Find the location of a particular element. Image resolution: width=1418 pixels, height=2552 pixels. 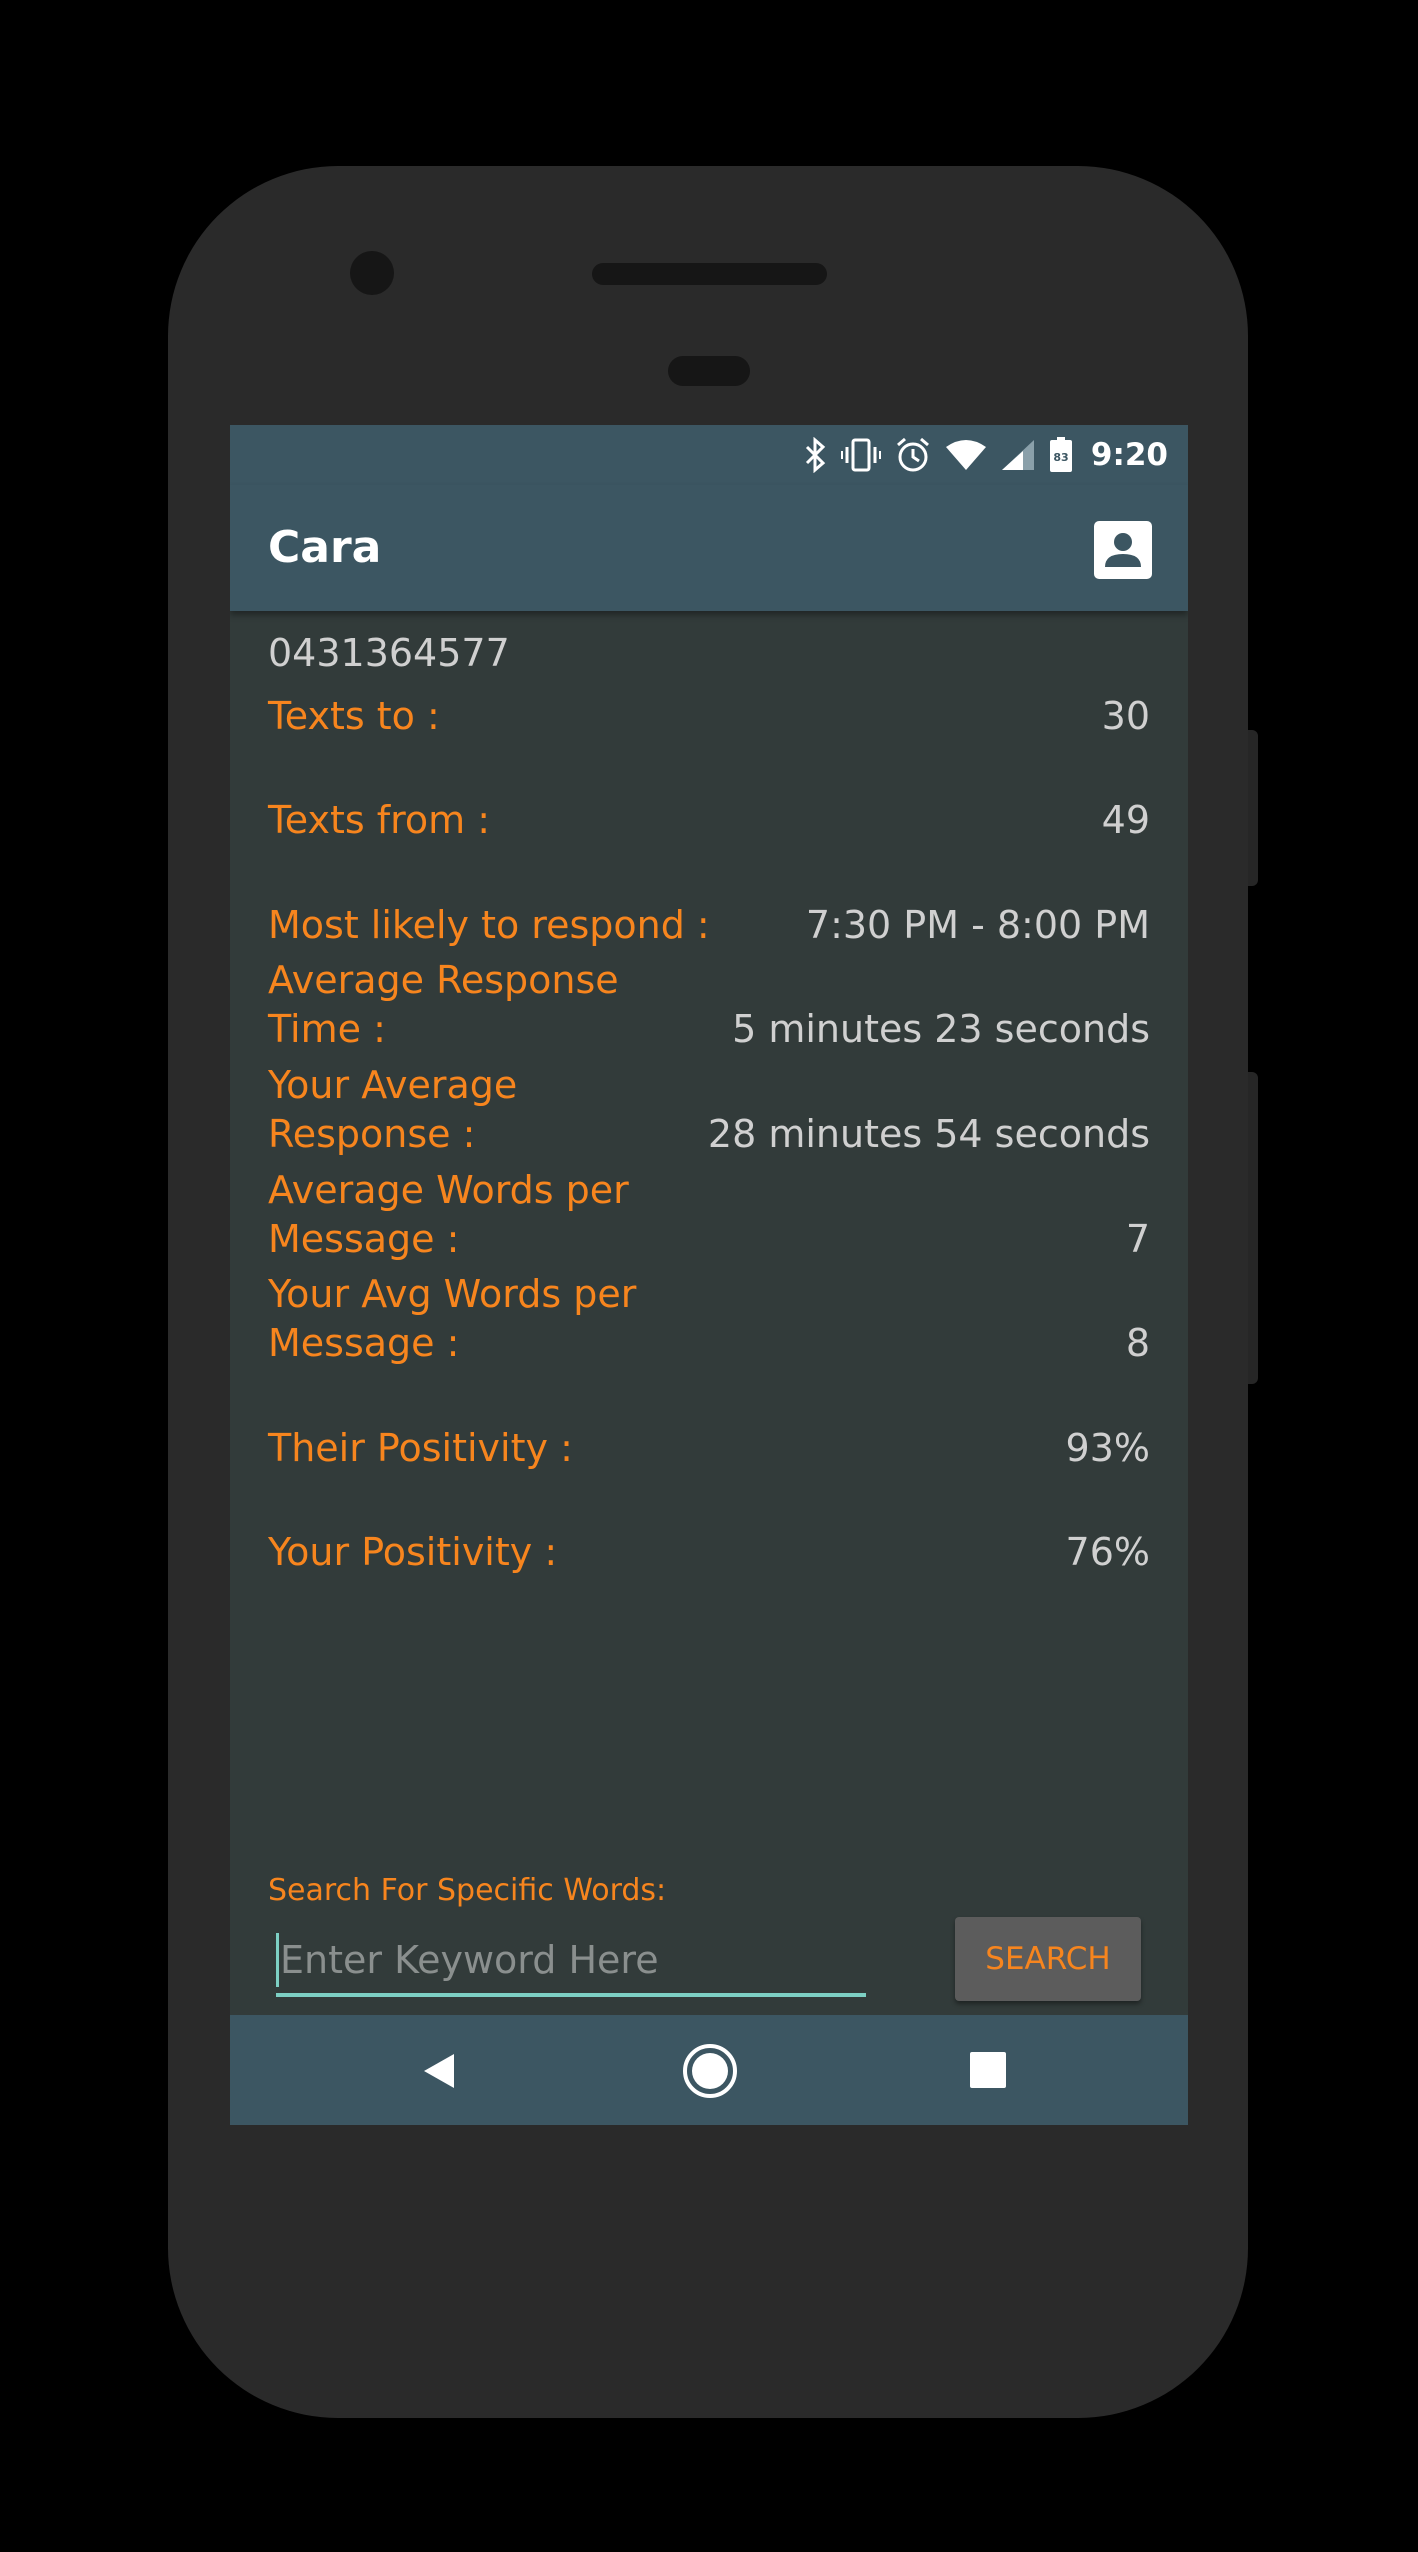

stat-label: Texts to : is located at coordinates (354, 716).